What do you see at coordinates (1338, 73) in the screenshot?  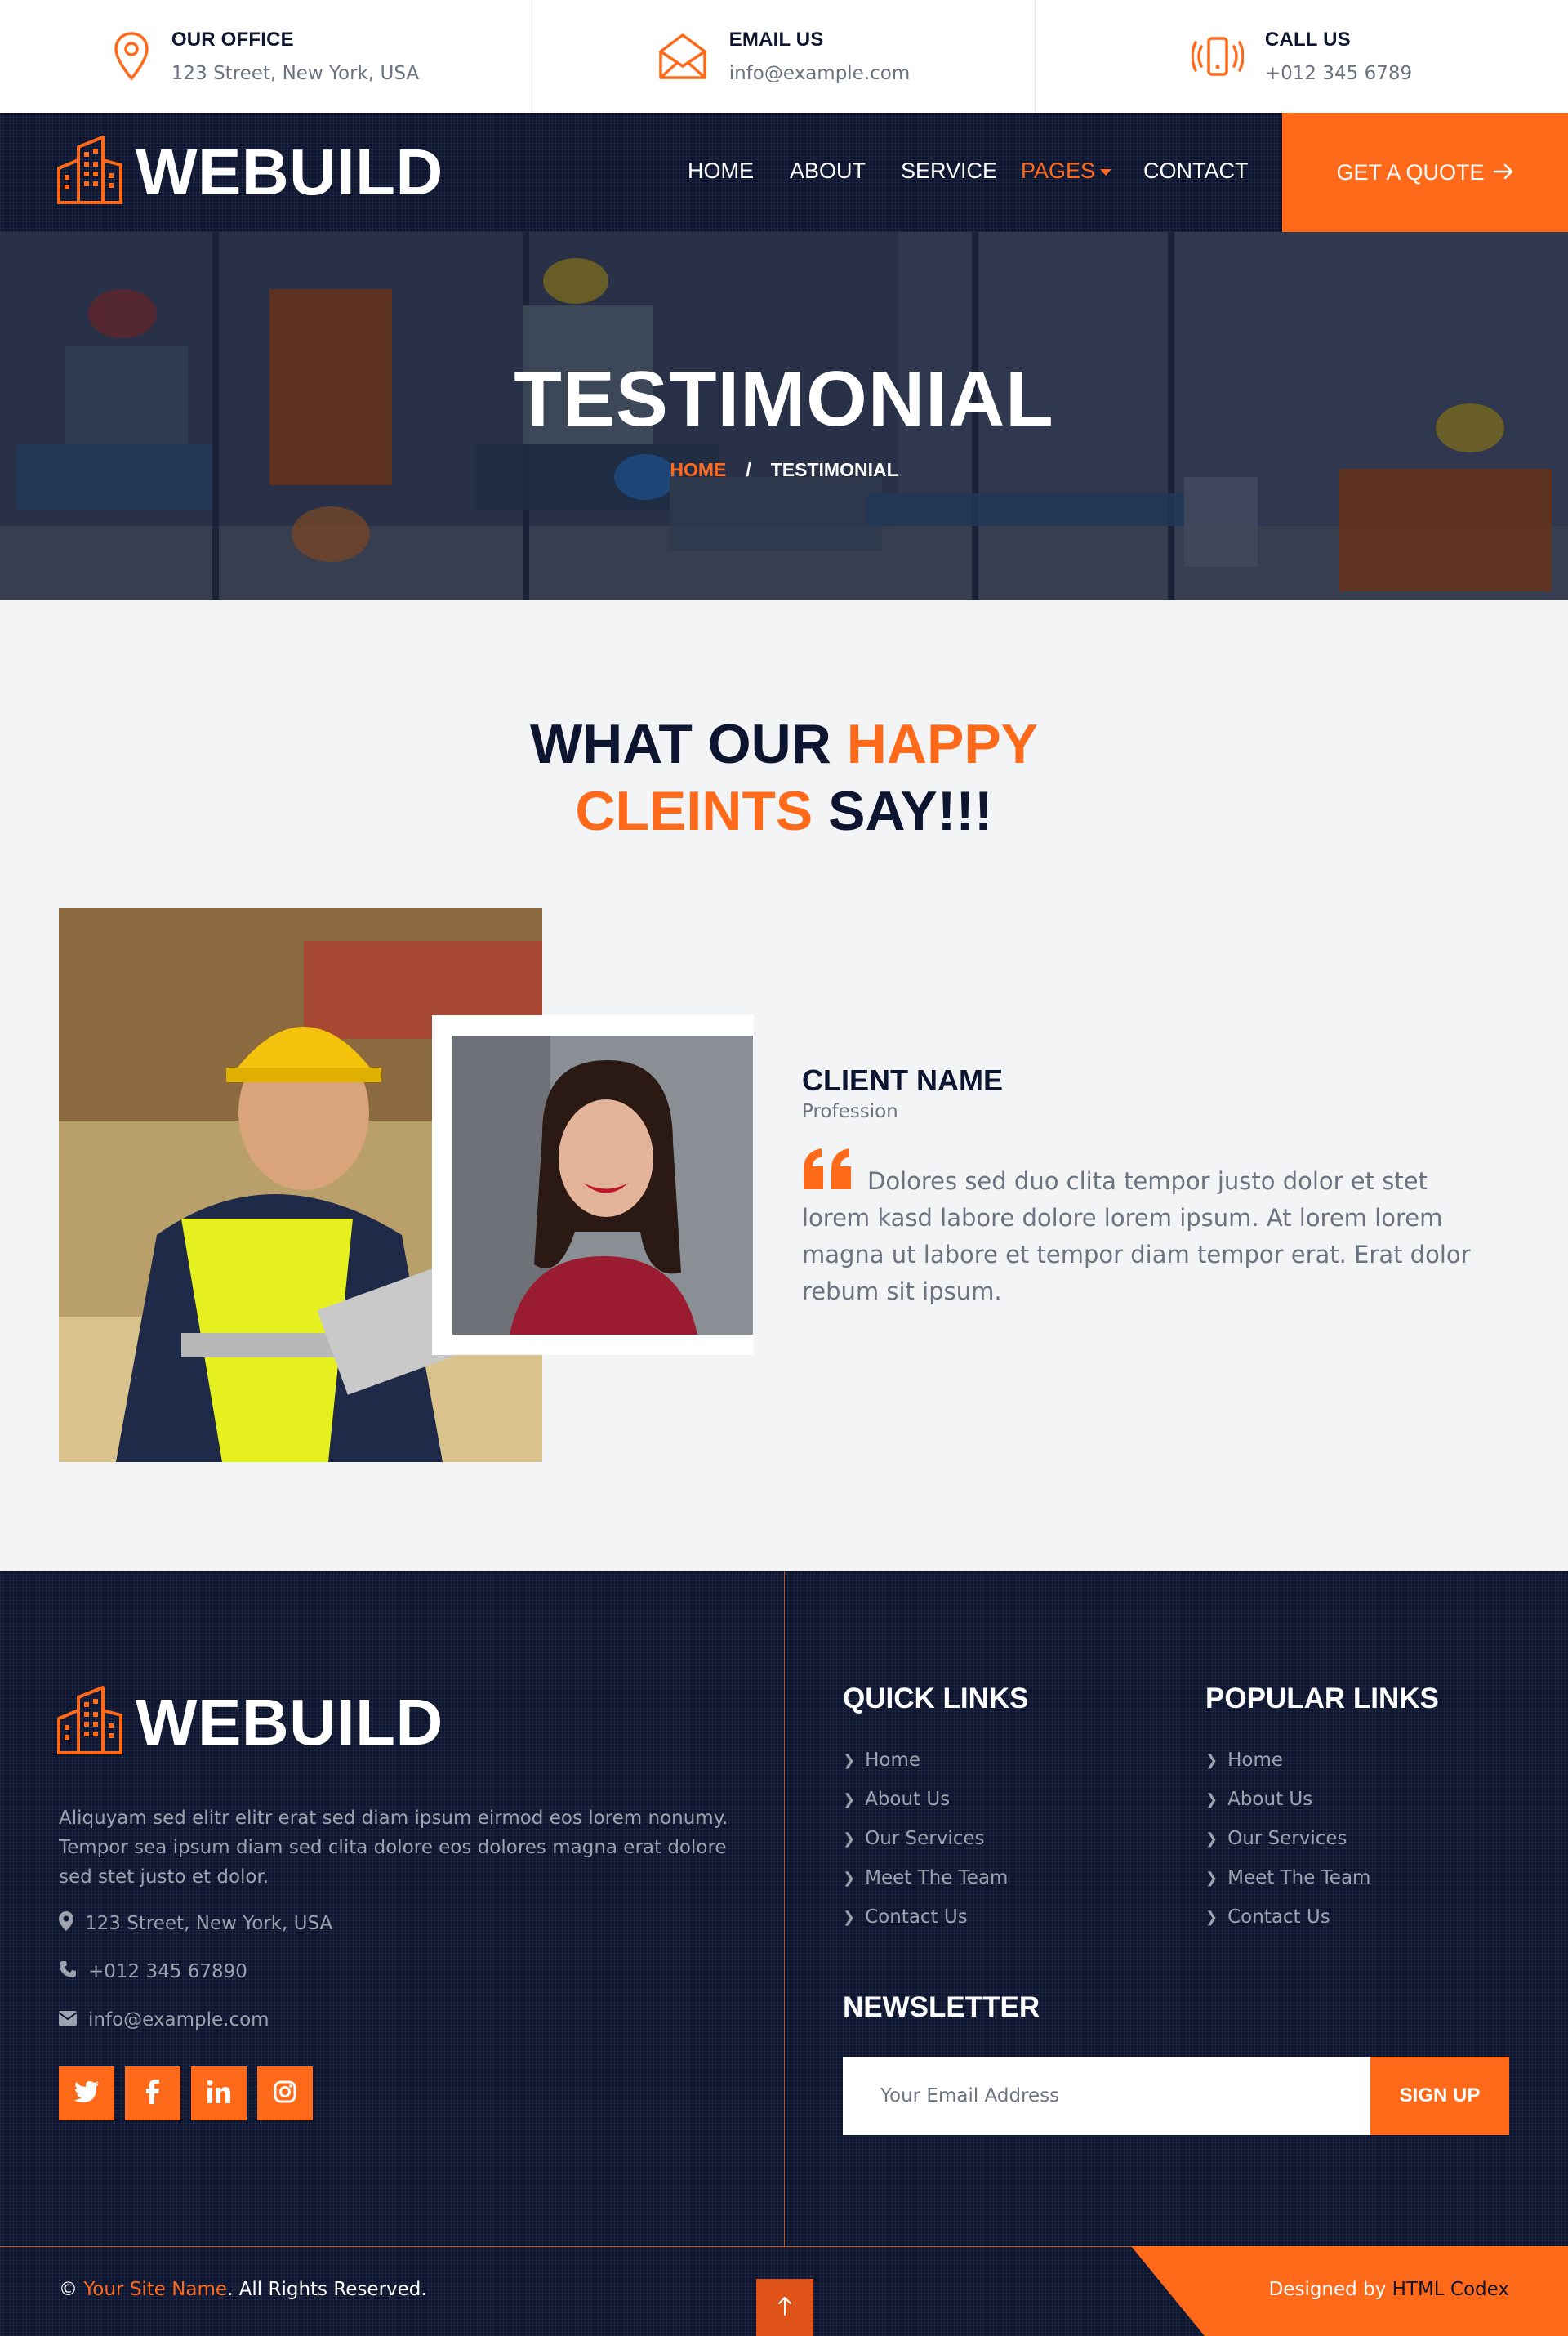 I see `call-number: +012 345 6789` at bounding box center [1338, 73].